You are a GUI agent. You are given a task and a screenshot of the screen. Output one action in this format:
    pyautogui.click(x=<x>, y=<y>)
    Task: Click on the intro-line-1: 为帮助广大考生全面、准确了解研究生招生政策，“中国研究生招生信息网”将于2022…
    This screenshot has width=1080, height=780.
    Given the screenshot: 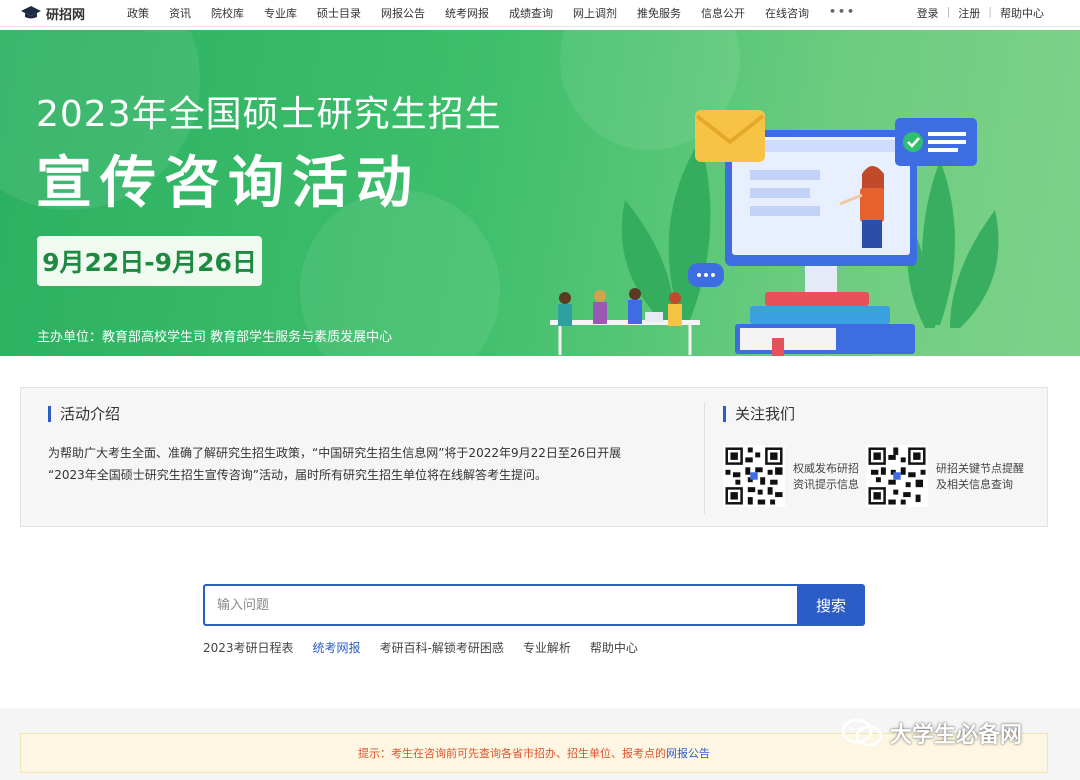 What is the action you would take?
    pyautogui.click(x=335, y=453)
    